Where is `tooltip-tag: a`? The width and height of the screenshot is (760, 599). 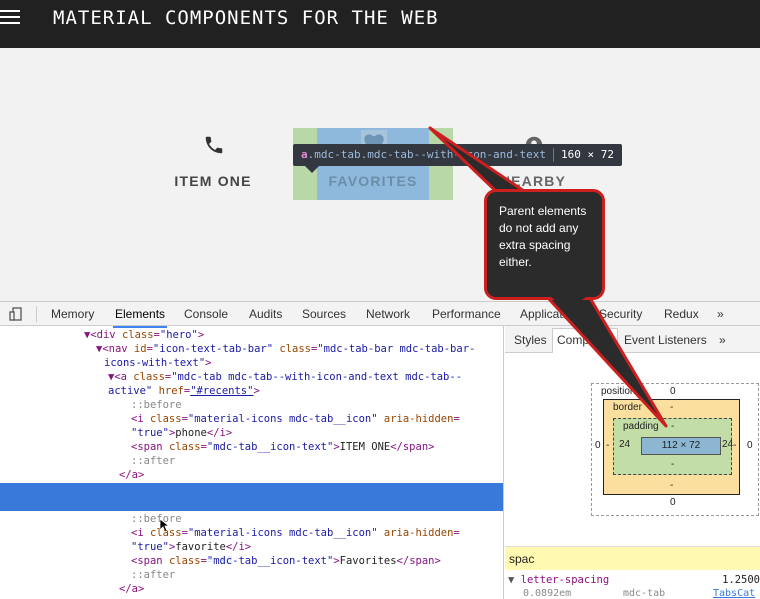 tooltip-tag: a is located at coordinates (304, 154).